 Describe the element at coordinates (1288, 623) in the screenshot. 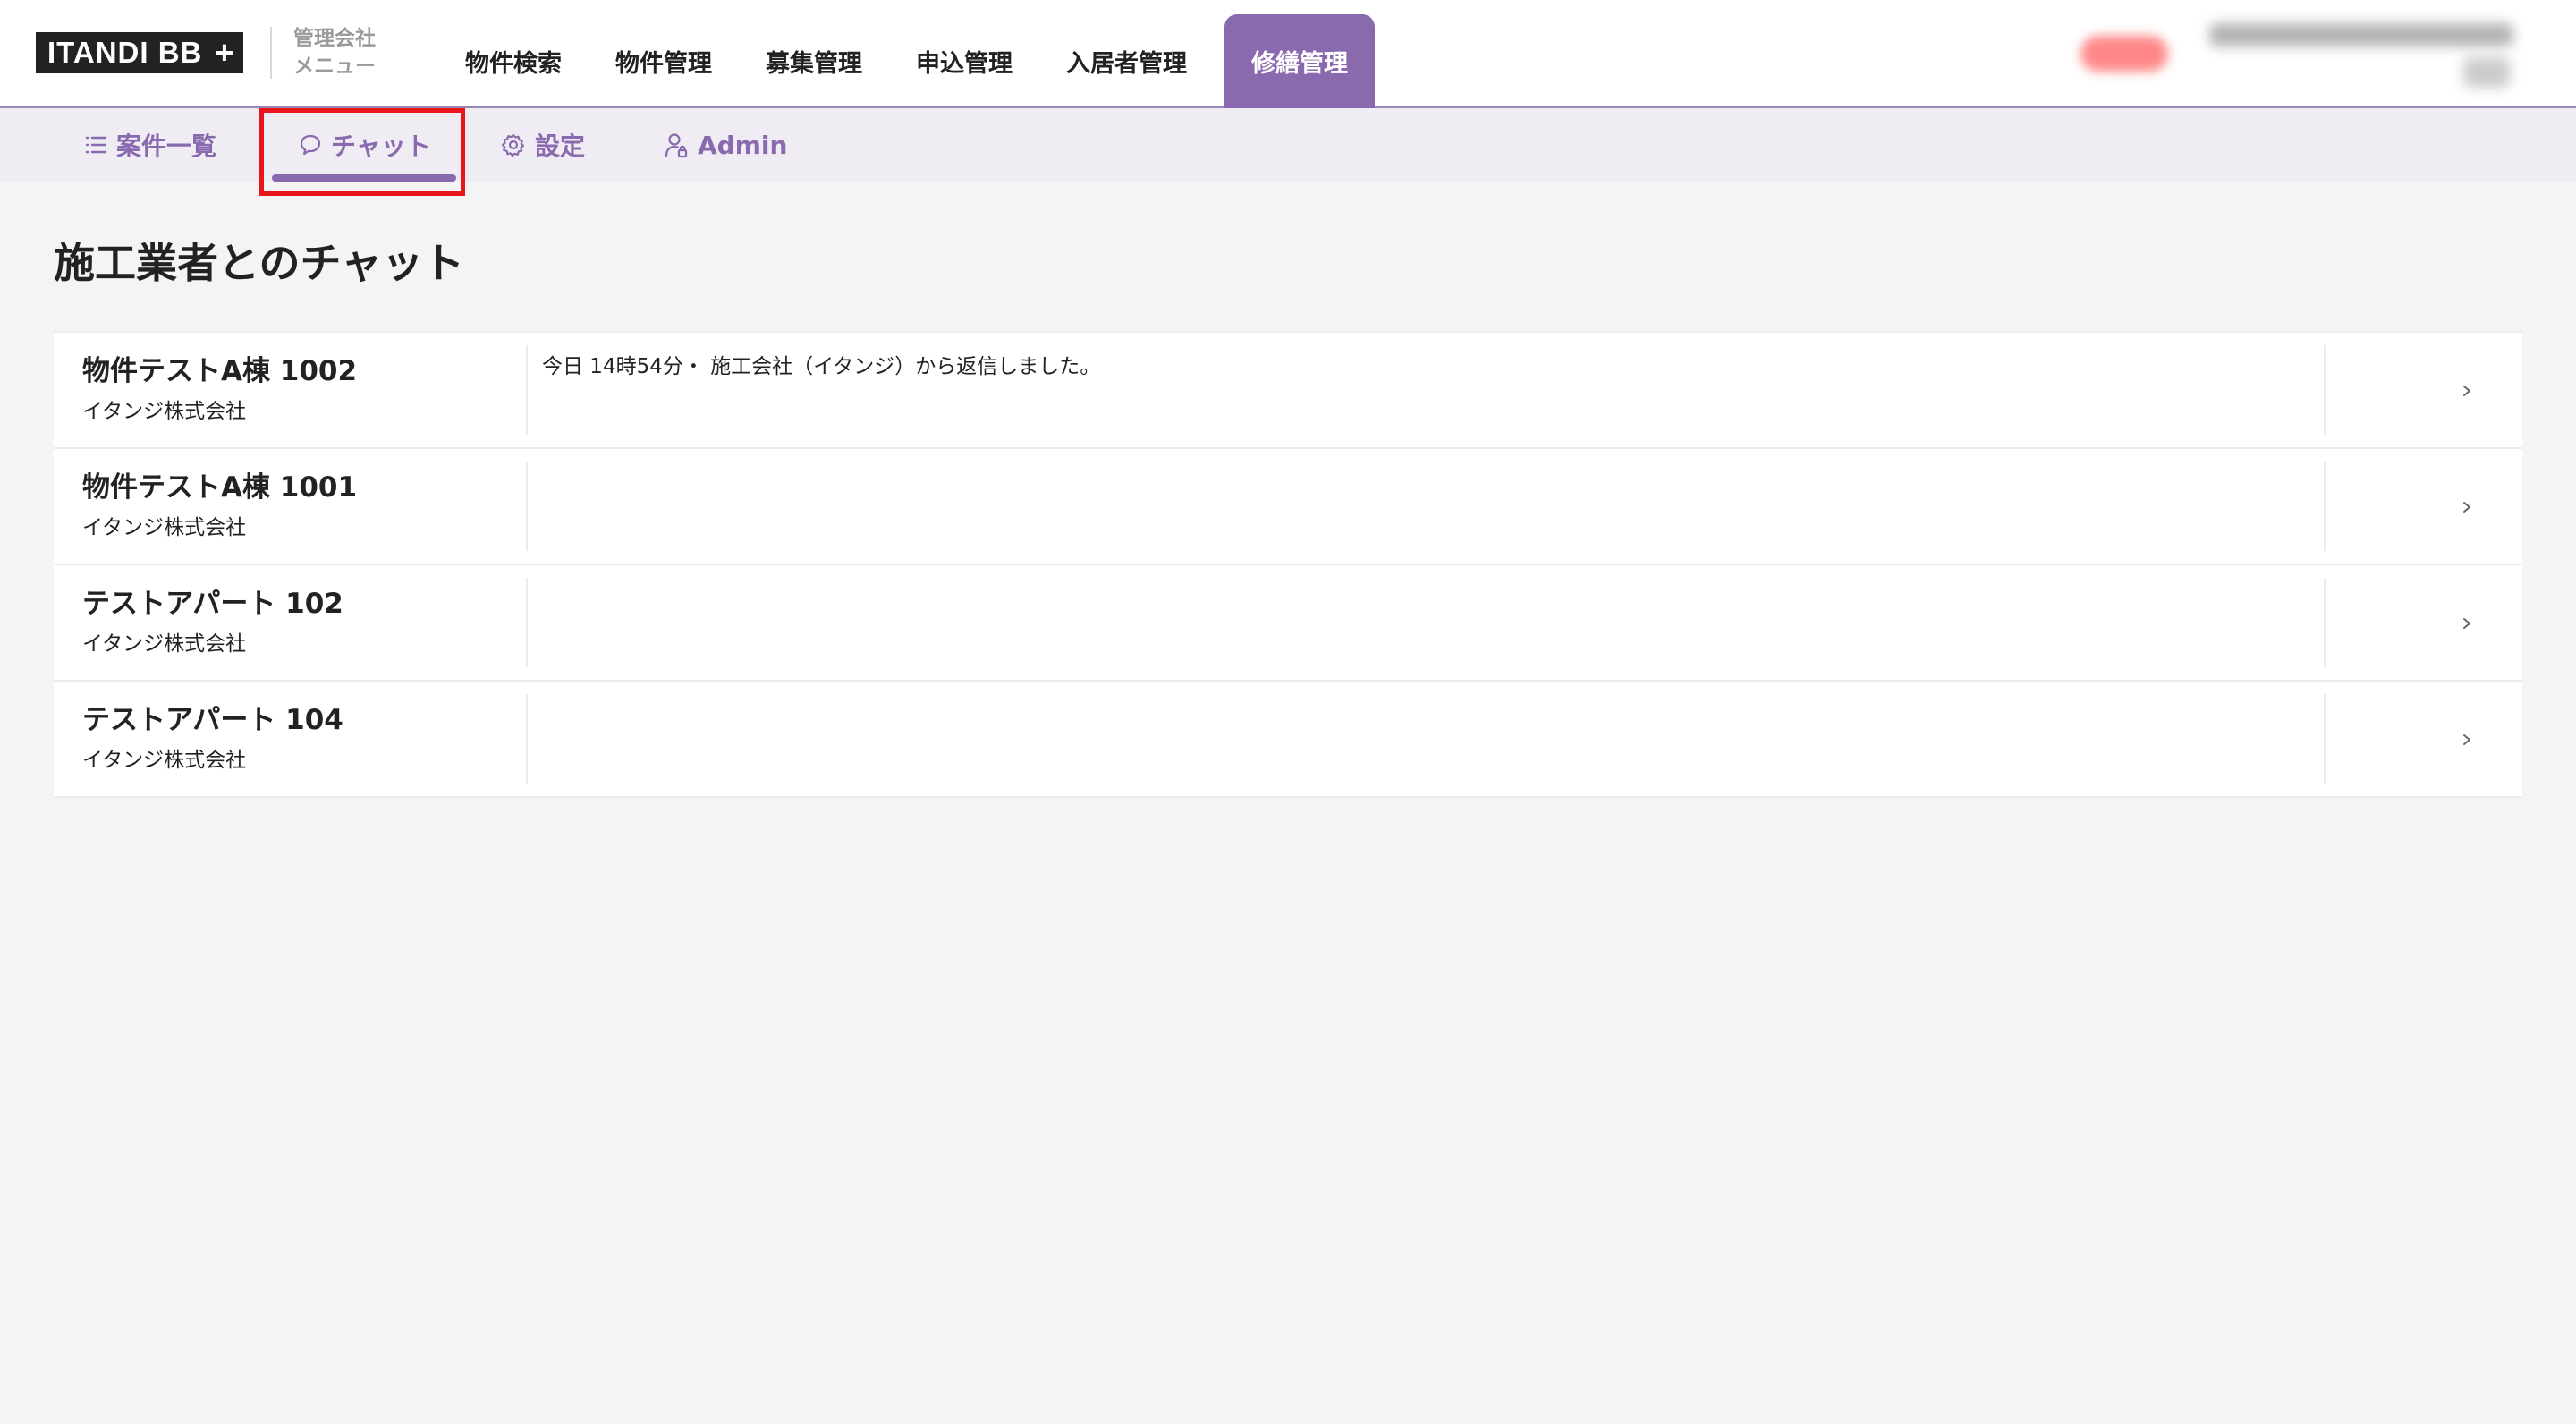

I see `chat-list-item: テストアパート 102 イタンジ株式会社` at that location.